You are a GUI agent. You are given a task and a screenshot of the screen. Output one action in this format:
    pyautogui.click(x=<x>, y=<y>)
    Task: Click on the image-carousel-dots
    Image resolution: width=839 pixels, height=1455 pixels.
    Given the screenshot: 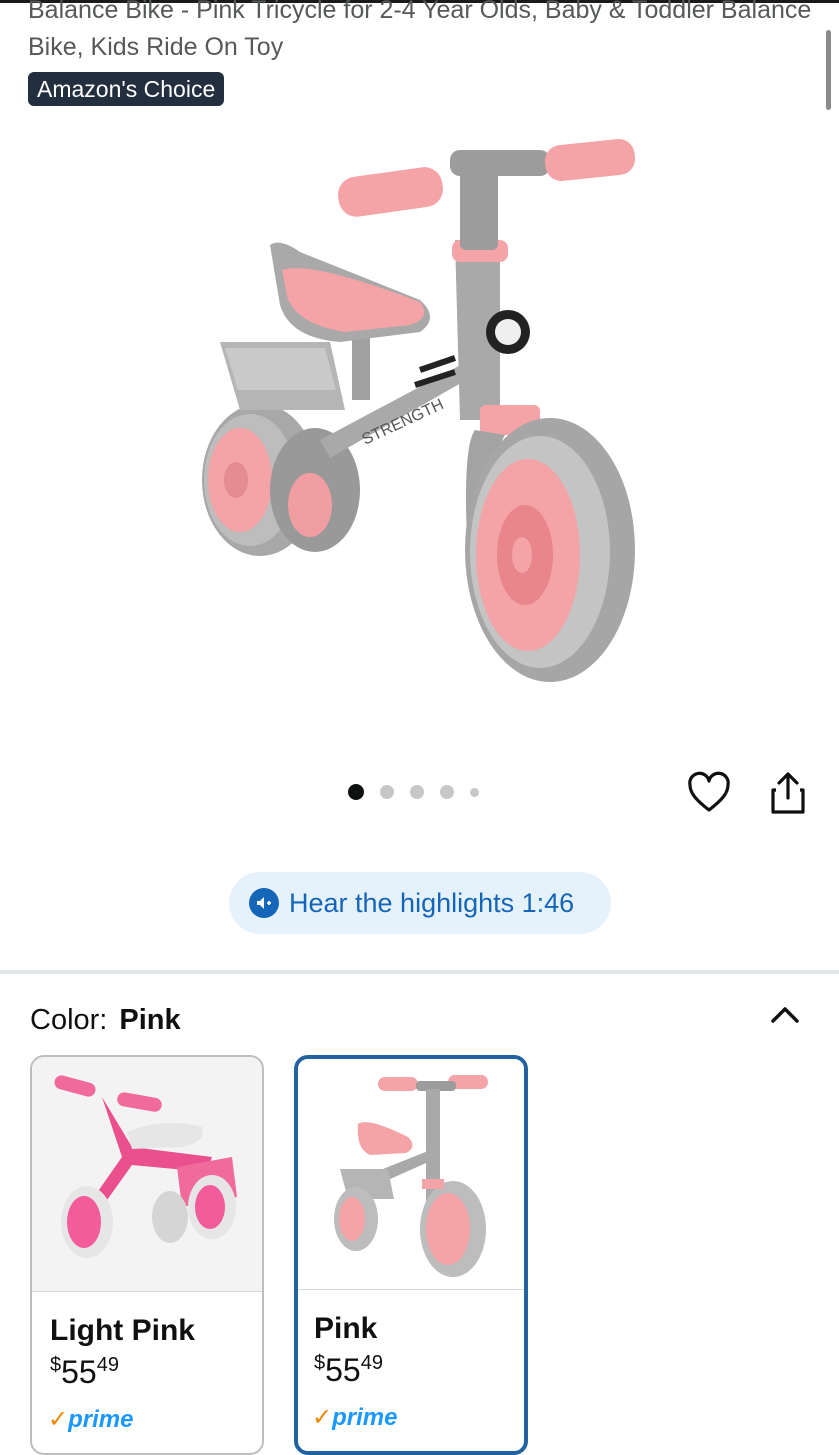 What is the action you would take?
    pyautogui.click(x=413, y=792)
    